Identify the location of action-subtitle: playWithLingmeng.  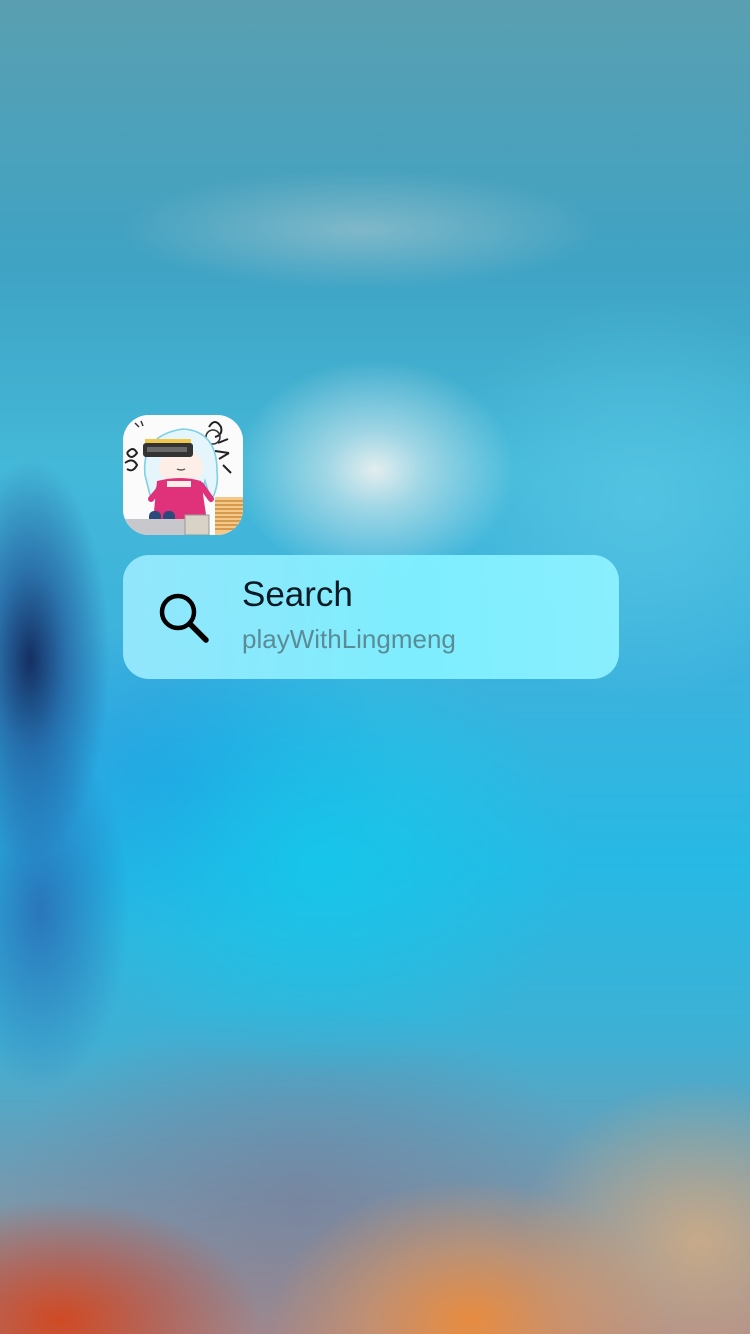
(349, 639).